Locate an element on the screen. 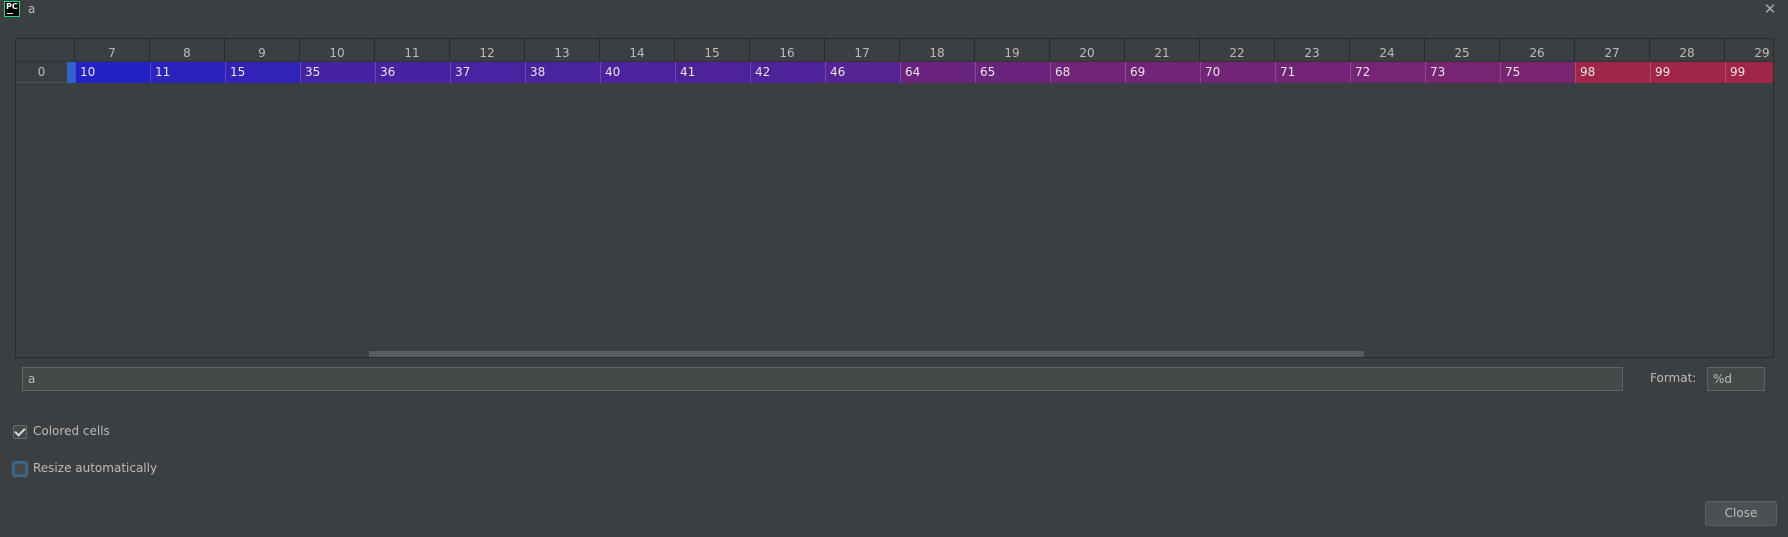  table-cell: 40 is located at coordinates (637, 72).